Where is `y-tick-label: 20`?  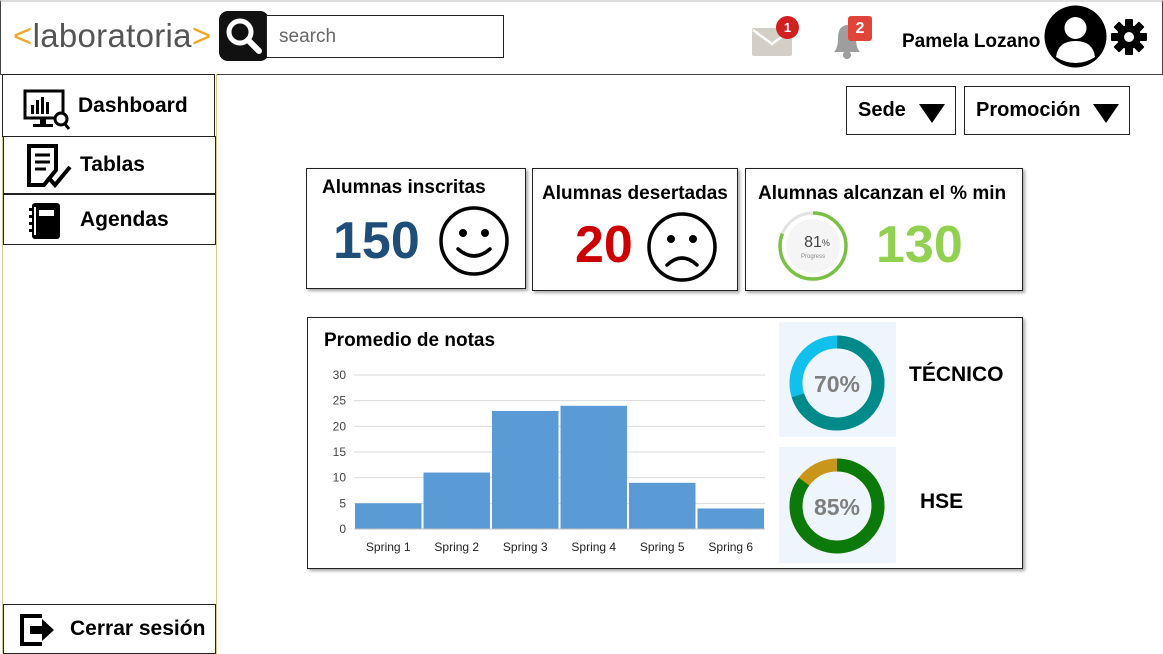
y-tick-label: 20 is located at coordinates (340, 426).